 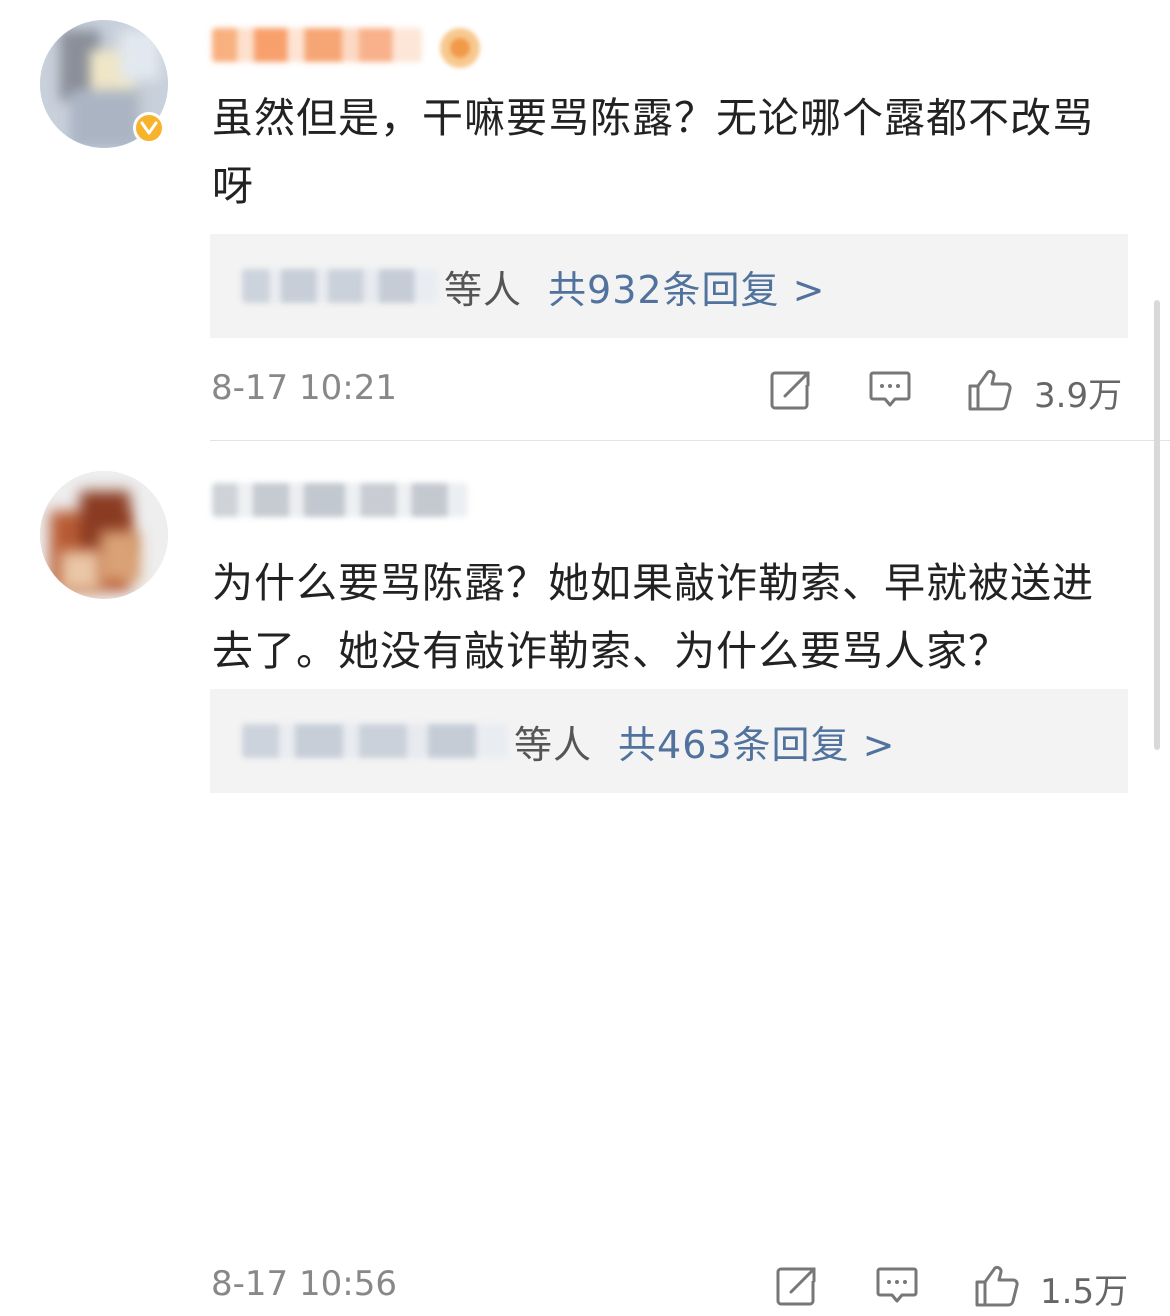 I want to click on view-replies-link: 共932条回复 >, so click(x=686, y=286).